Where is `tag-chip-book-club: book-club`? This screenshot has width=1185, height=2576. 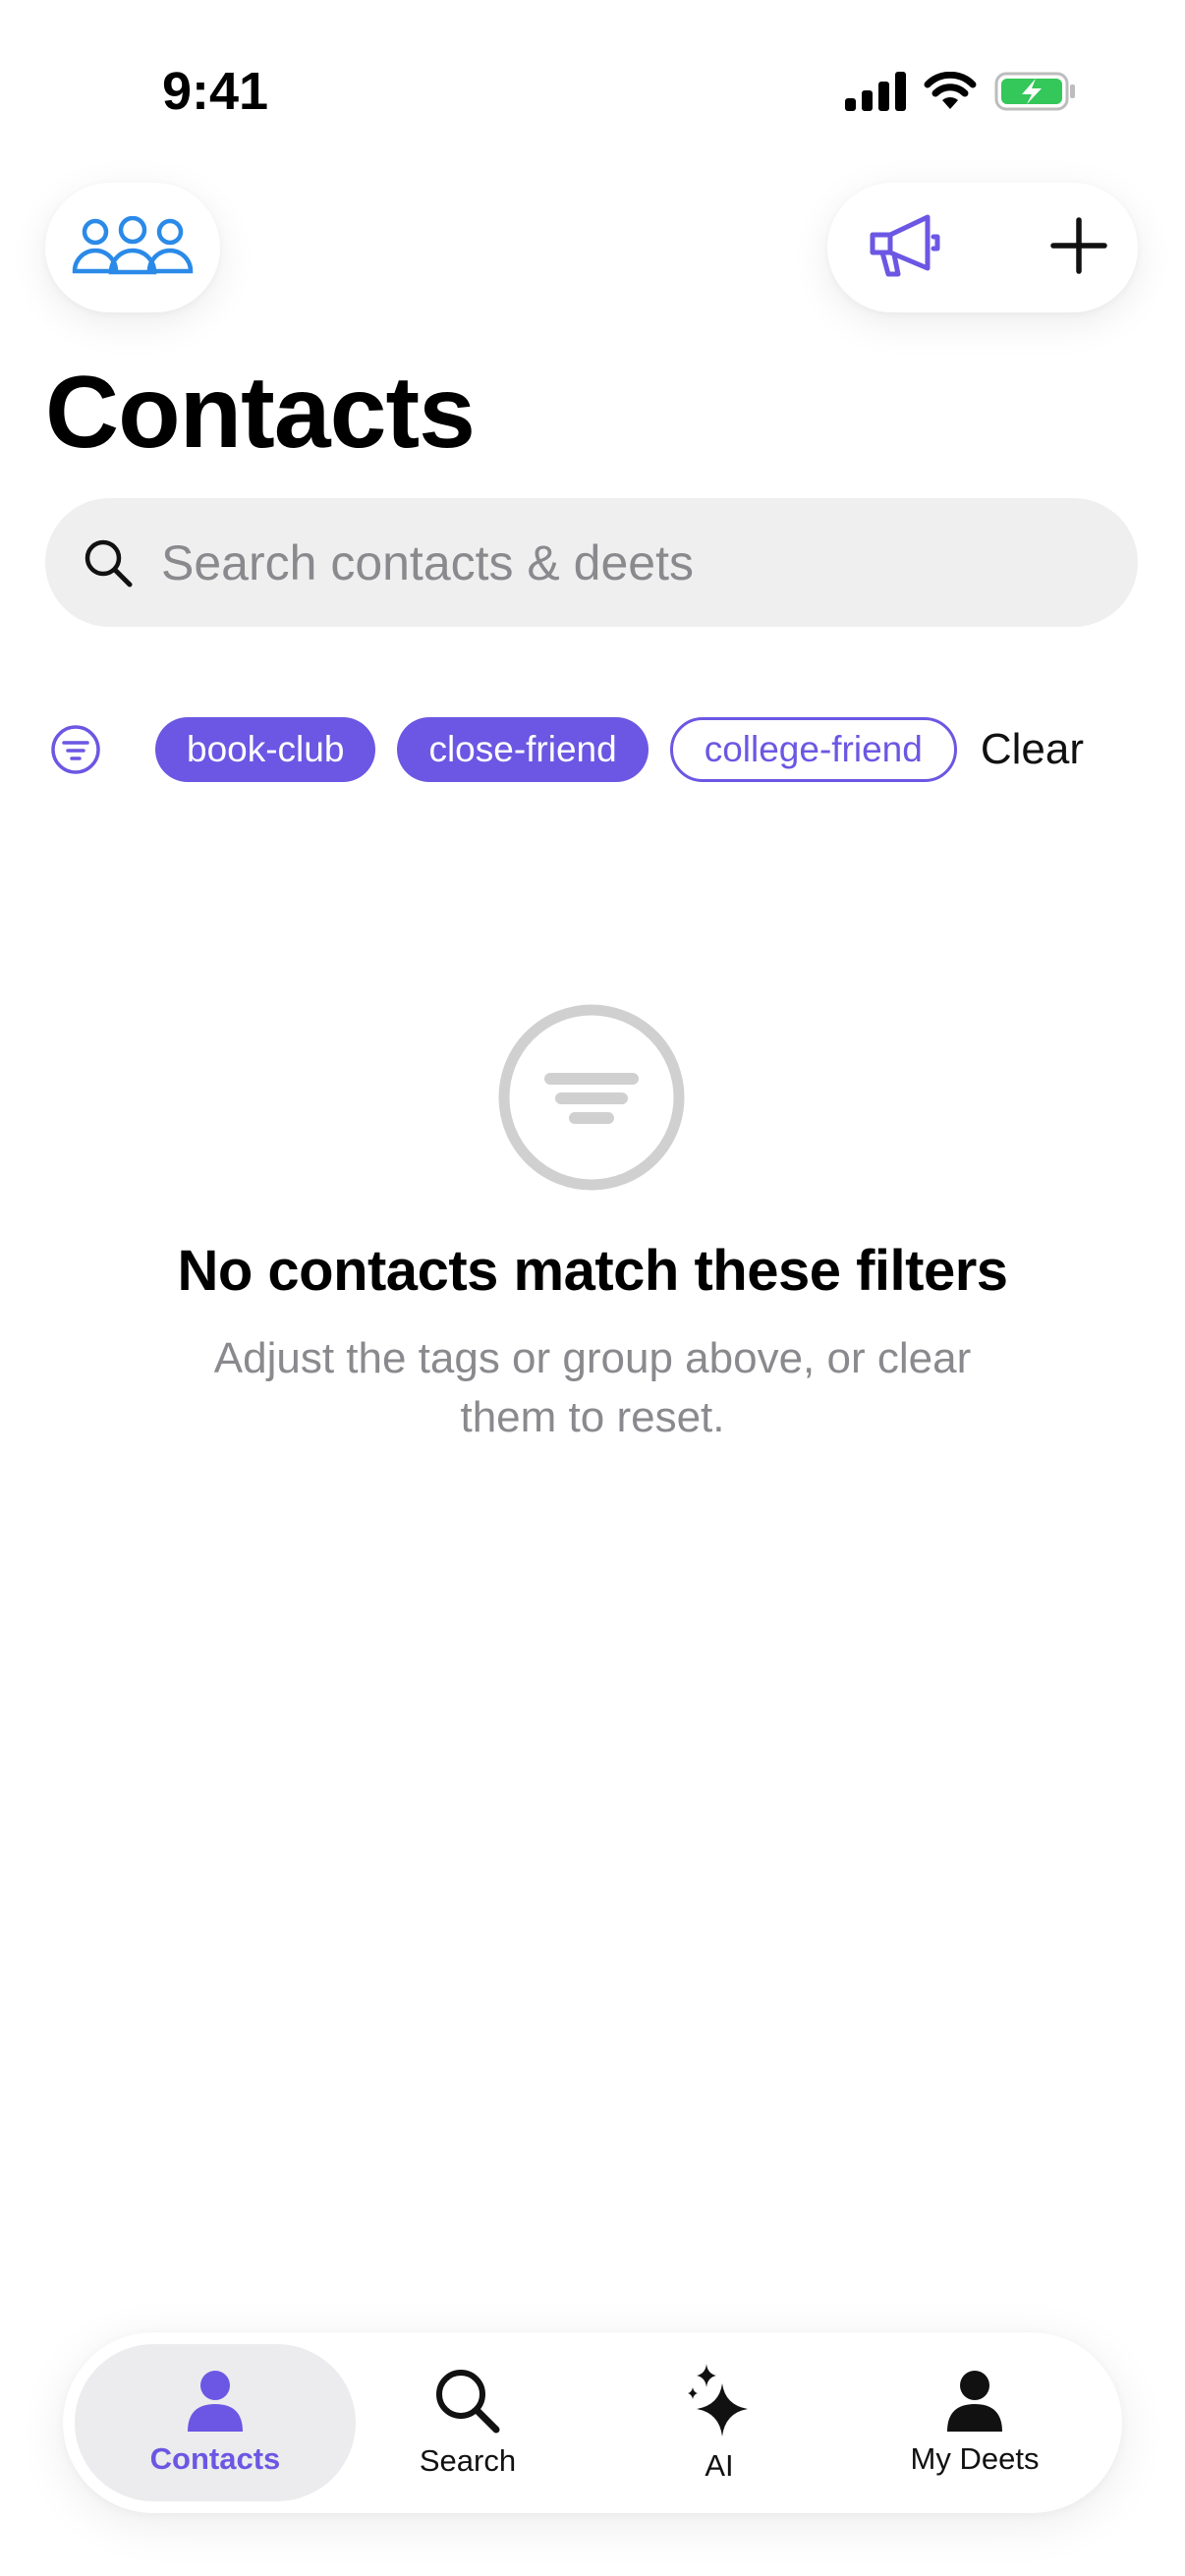
tag-chip-book-club: book-club is located at coordinates (265, 749).